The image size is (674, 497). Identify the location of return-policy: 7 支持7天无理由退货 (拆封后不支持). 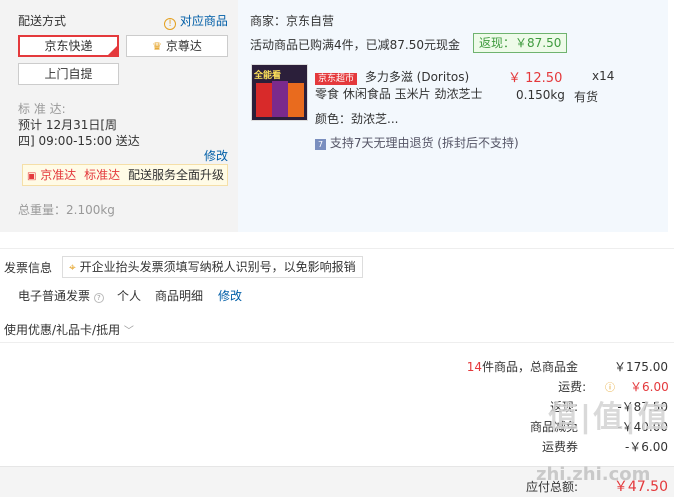
(417, 142).